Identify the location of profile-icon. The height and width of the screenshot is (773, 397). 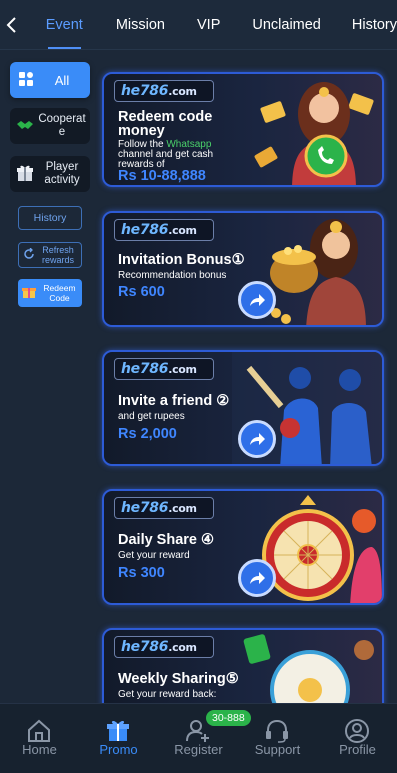
(357, 731).